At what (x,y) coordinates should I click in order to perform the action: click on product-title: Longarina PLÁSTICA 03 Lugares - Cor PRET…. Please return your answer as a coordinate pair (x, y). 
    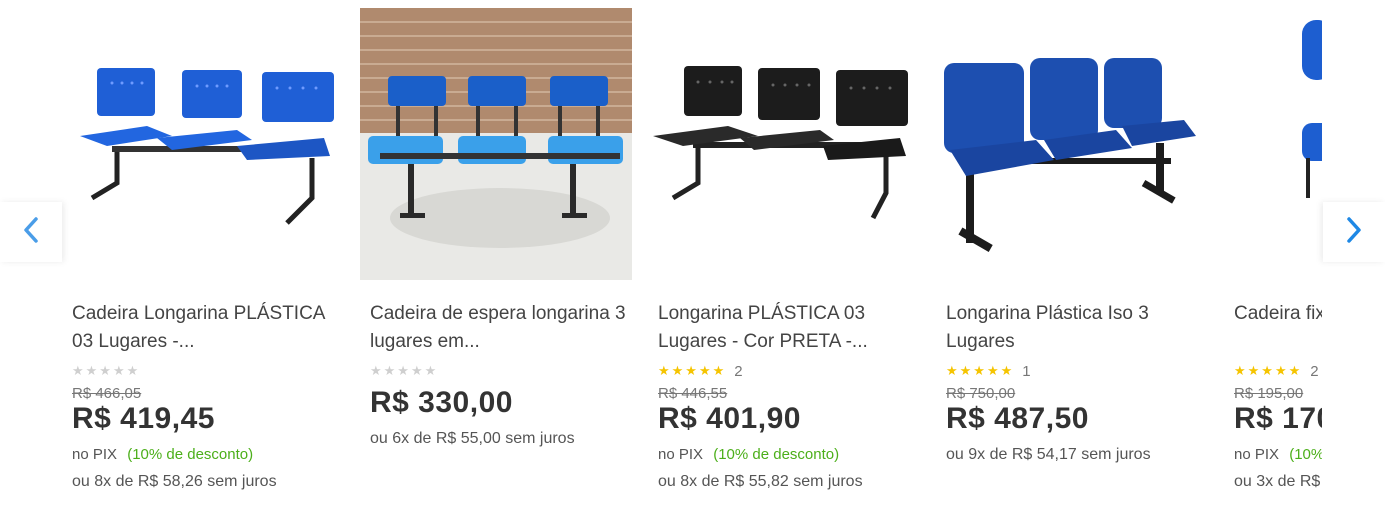
    Looking at the image, I should click on (789, 328).